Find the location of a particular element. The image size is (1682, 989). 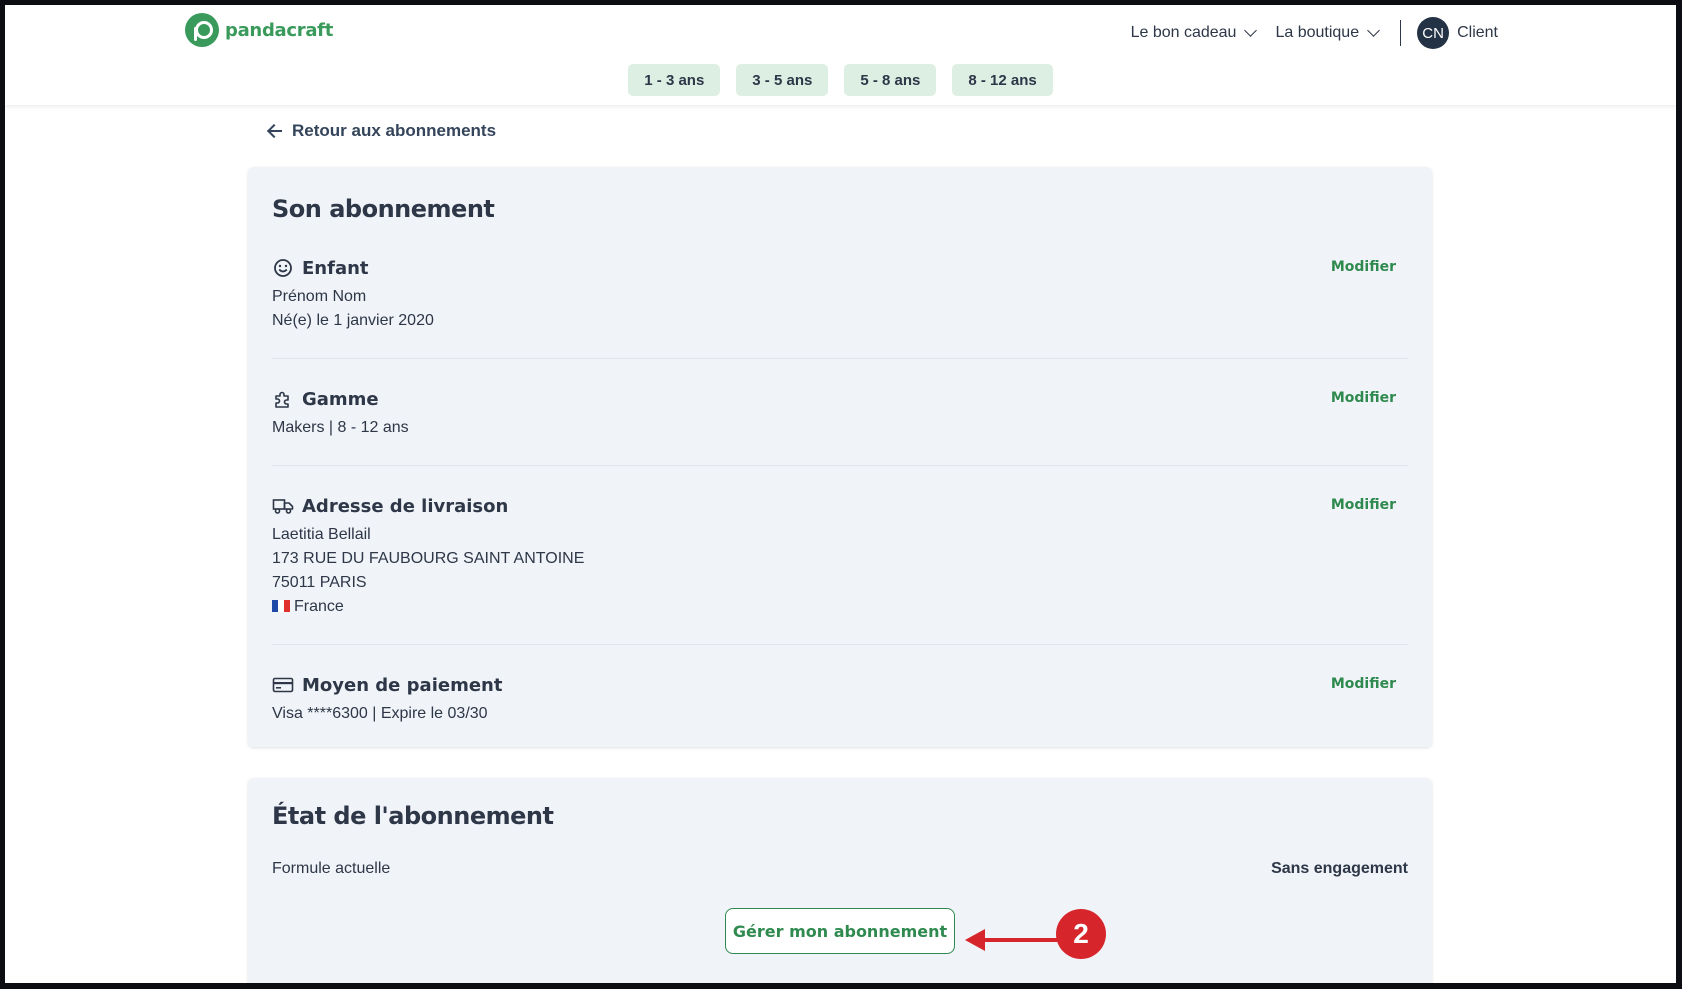

address-city: 75011 PARIS is located at coordinates (319, 582).